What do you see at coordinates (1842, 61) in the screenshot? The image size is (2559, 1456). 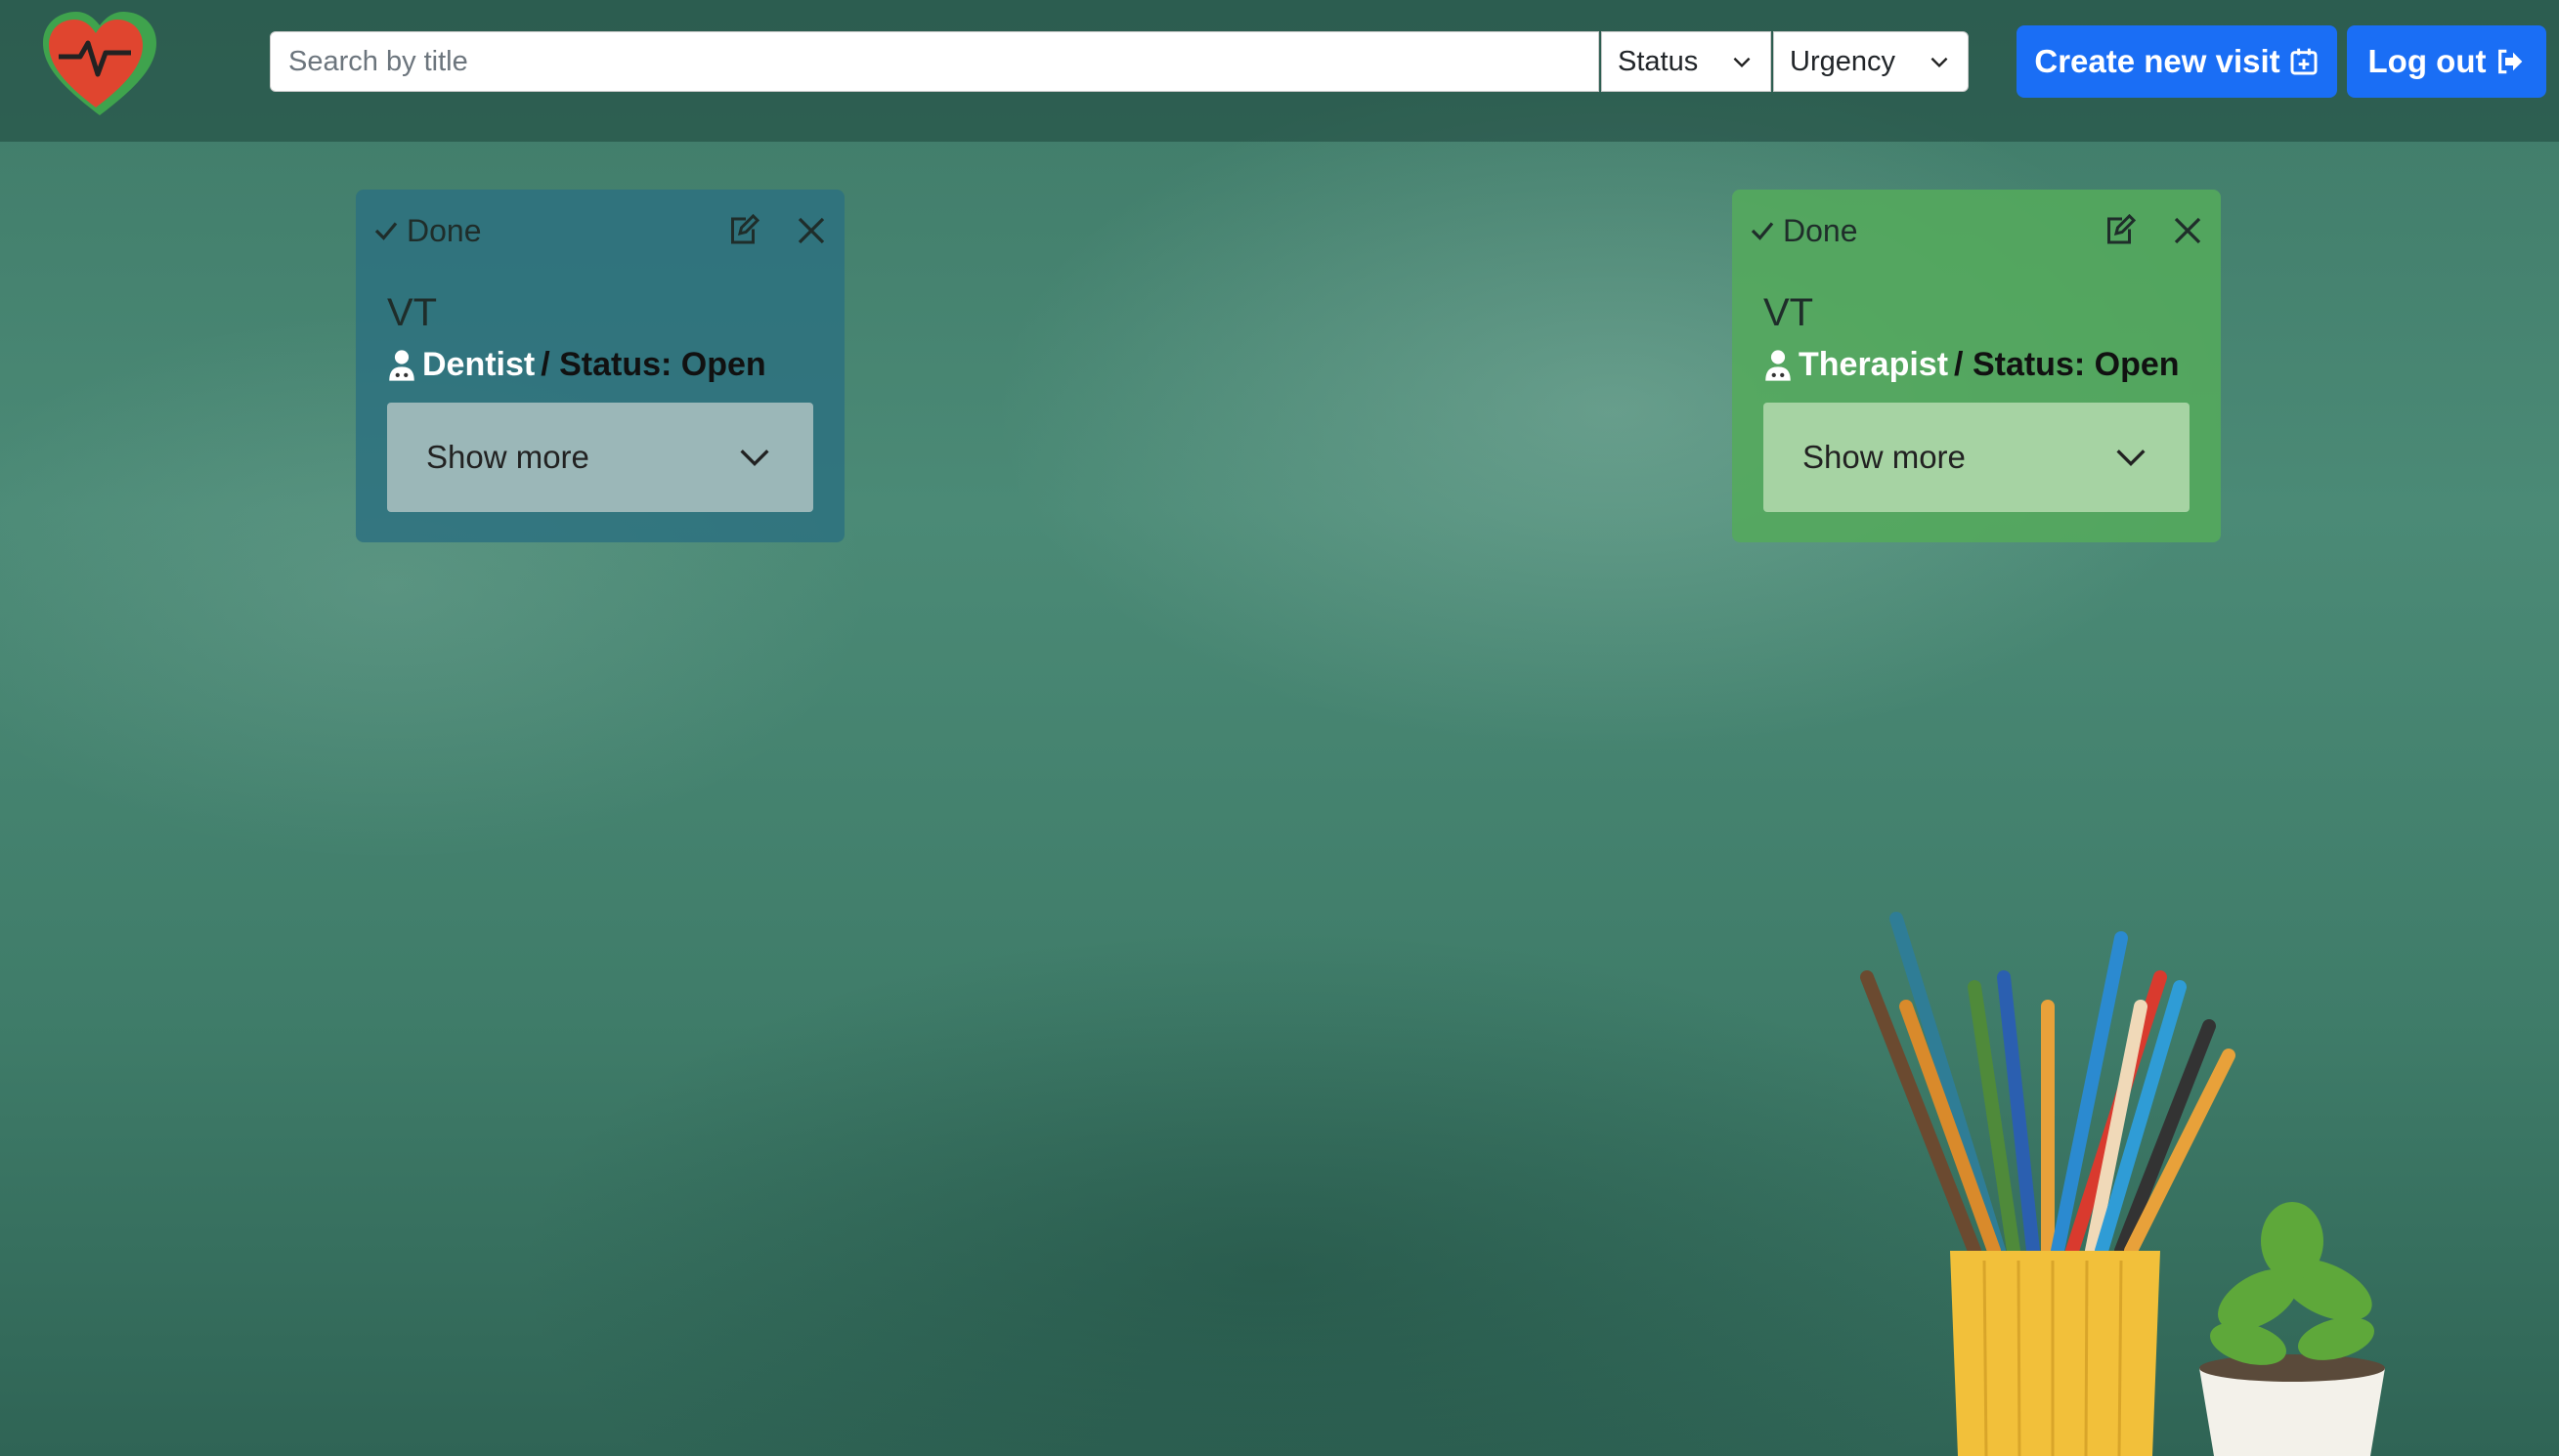 I see `urgency-filter-label: Urgency` at bounding box center [1842, 61].